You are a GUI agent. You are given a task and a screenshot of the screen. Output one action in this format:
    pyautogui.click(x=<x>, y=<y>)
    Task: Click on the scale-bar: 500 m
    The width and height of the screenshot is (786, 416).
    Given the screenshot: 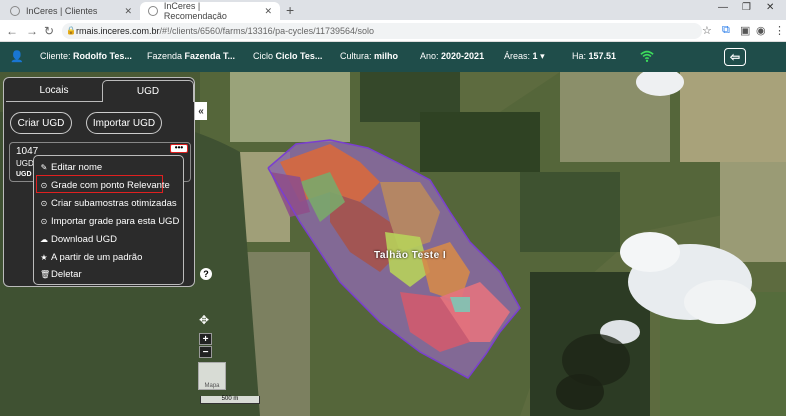 What is the action you would take?
    pyautogui.click(x=230, y=400)
    